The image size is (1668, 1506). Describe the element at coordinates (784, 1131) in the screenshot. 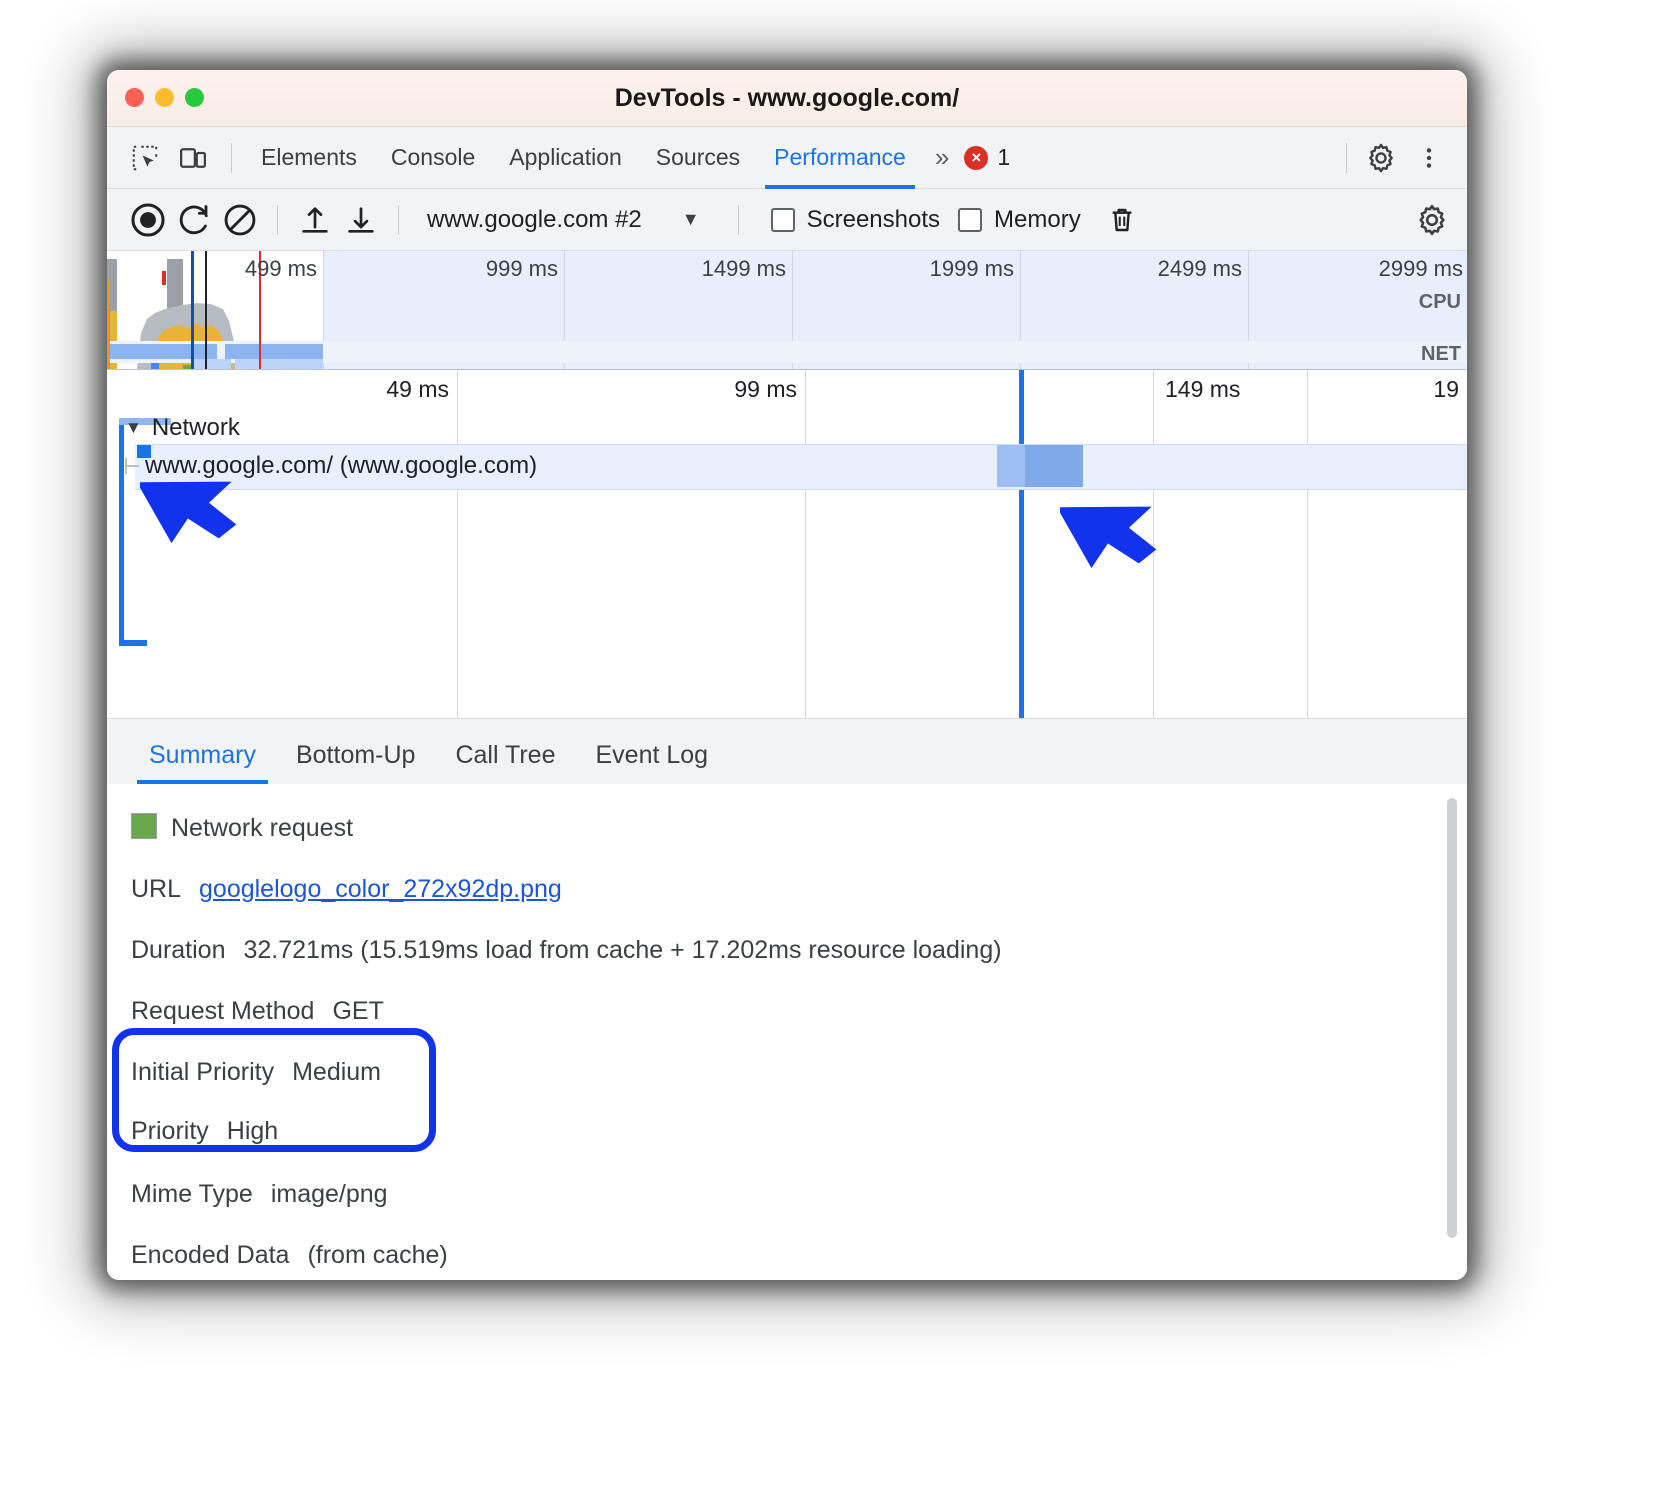

I see `summary-row-priority: Priority High` at that location.